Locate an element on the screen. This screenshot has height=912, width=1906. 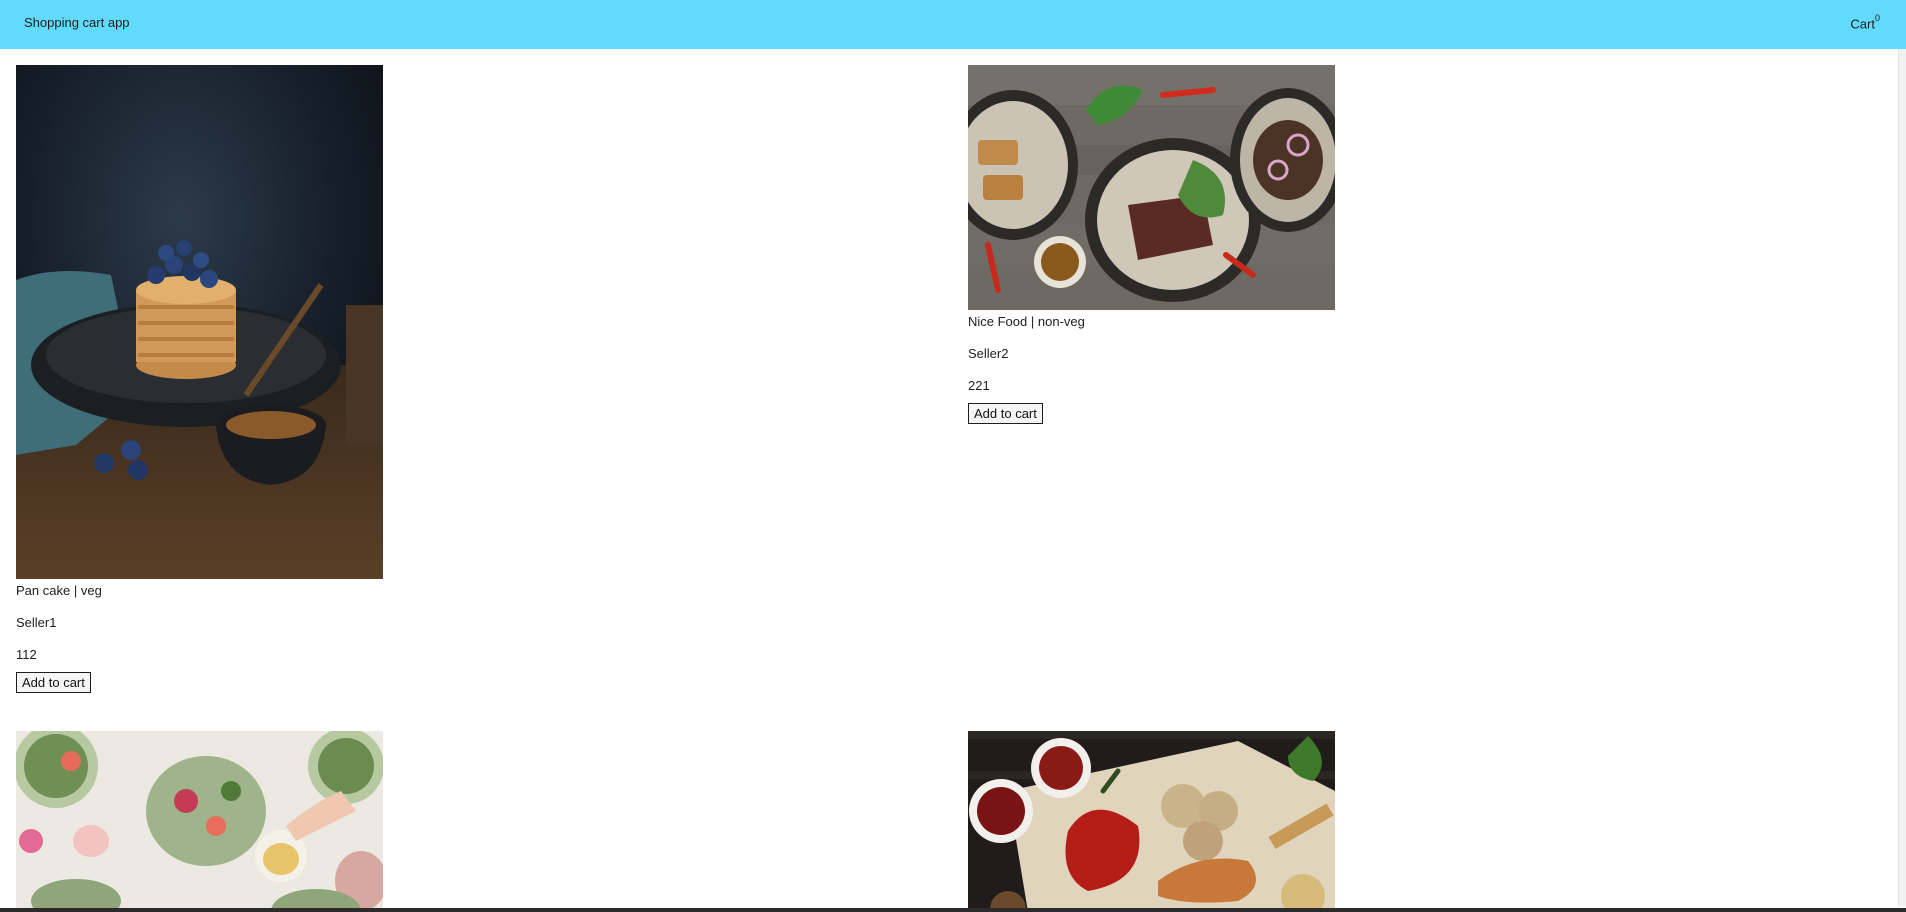
product-type: veg is located at coordinates (91, 590).